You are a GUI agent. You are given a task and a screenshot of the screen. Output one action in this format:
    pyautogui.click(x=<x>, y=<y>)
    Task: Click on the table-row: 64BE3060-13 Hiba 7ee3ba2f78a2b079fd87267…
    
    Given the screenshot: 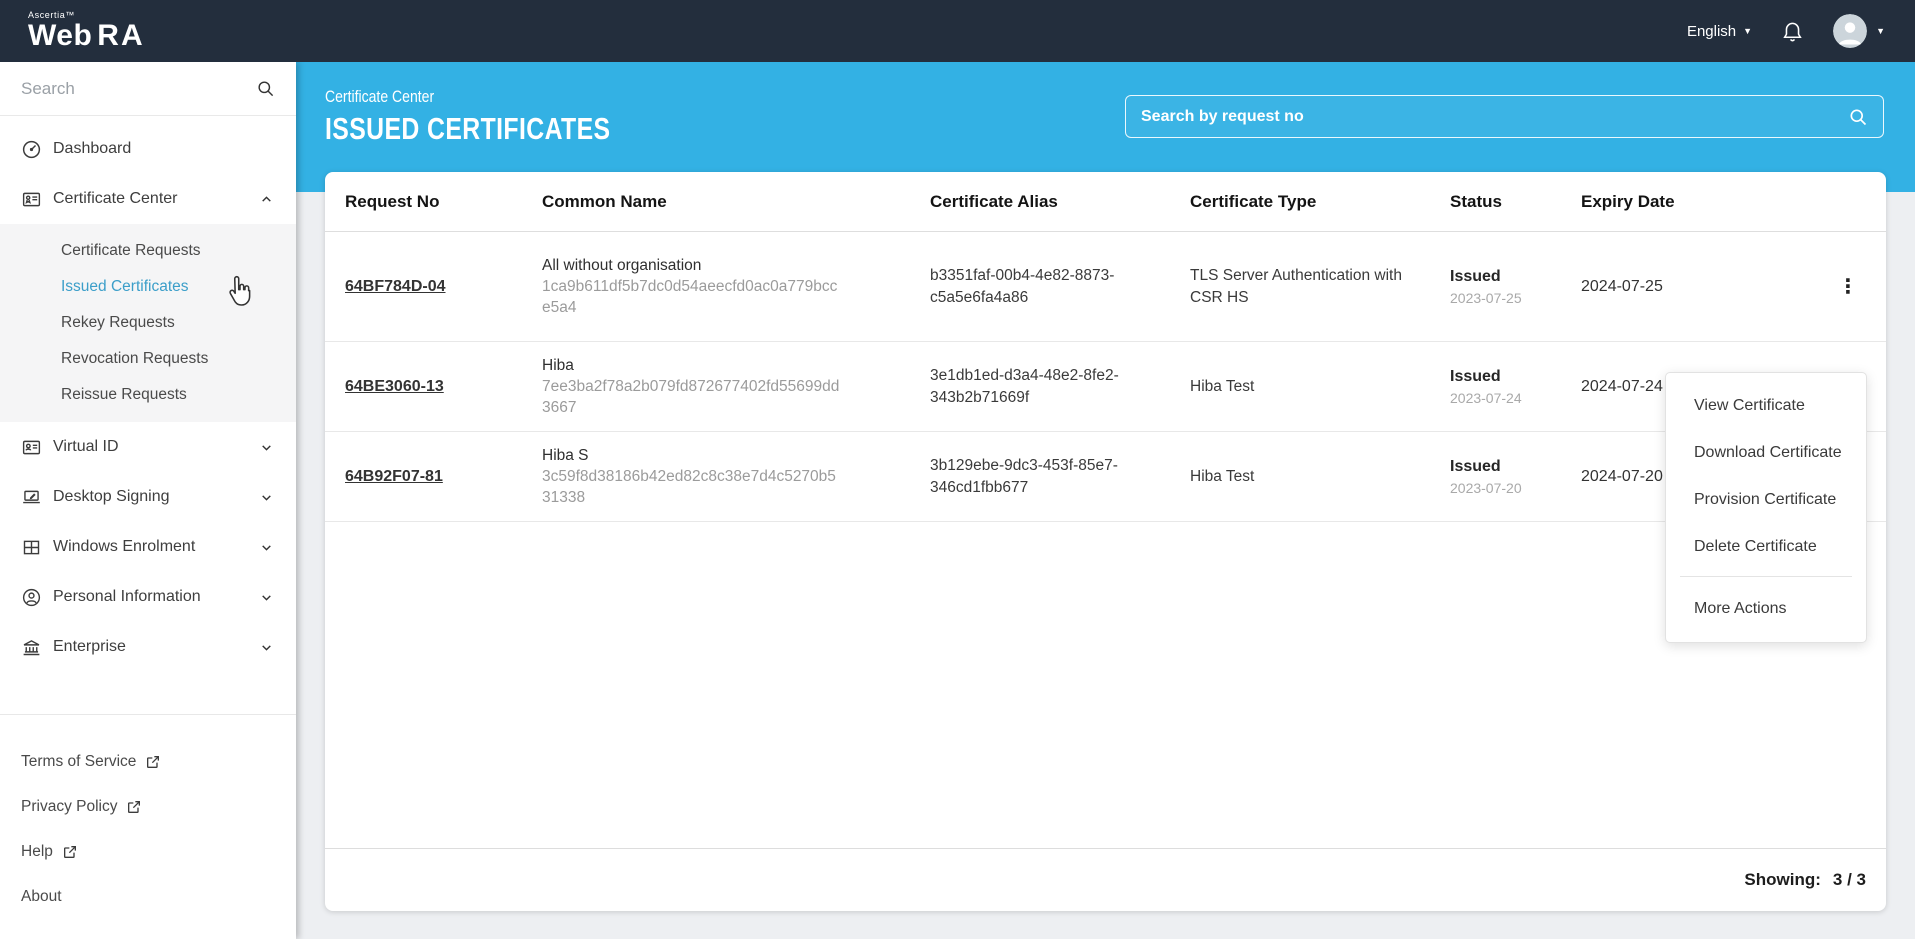 What is the action you would take?
    pyautogui.click(x=1105, y=387)
    